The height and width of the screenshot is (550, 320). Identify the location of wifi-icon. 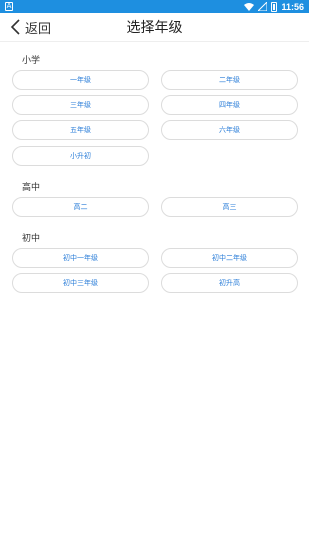
(249, 6).